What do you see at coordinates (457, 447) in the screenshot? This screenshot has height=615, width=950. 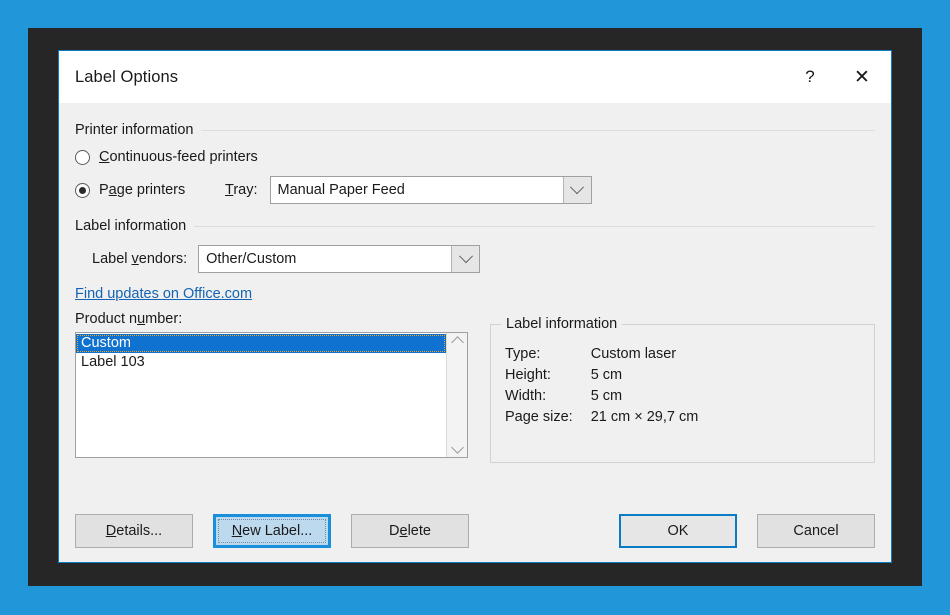 I see `scroll-down-icon` at bounding box center [457, 447].